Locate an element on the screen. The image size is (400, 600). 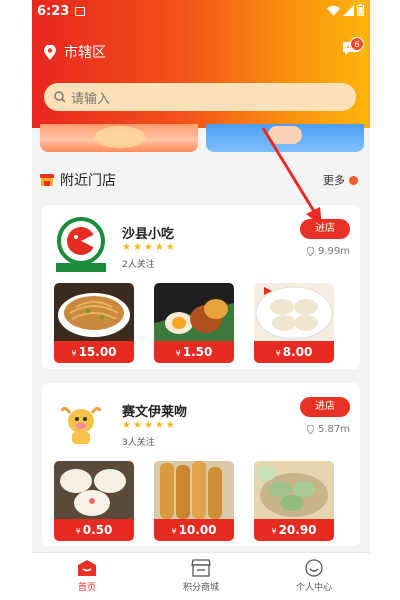
product-item: ¥15.00 is located at coordinates (94, 323).